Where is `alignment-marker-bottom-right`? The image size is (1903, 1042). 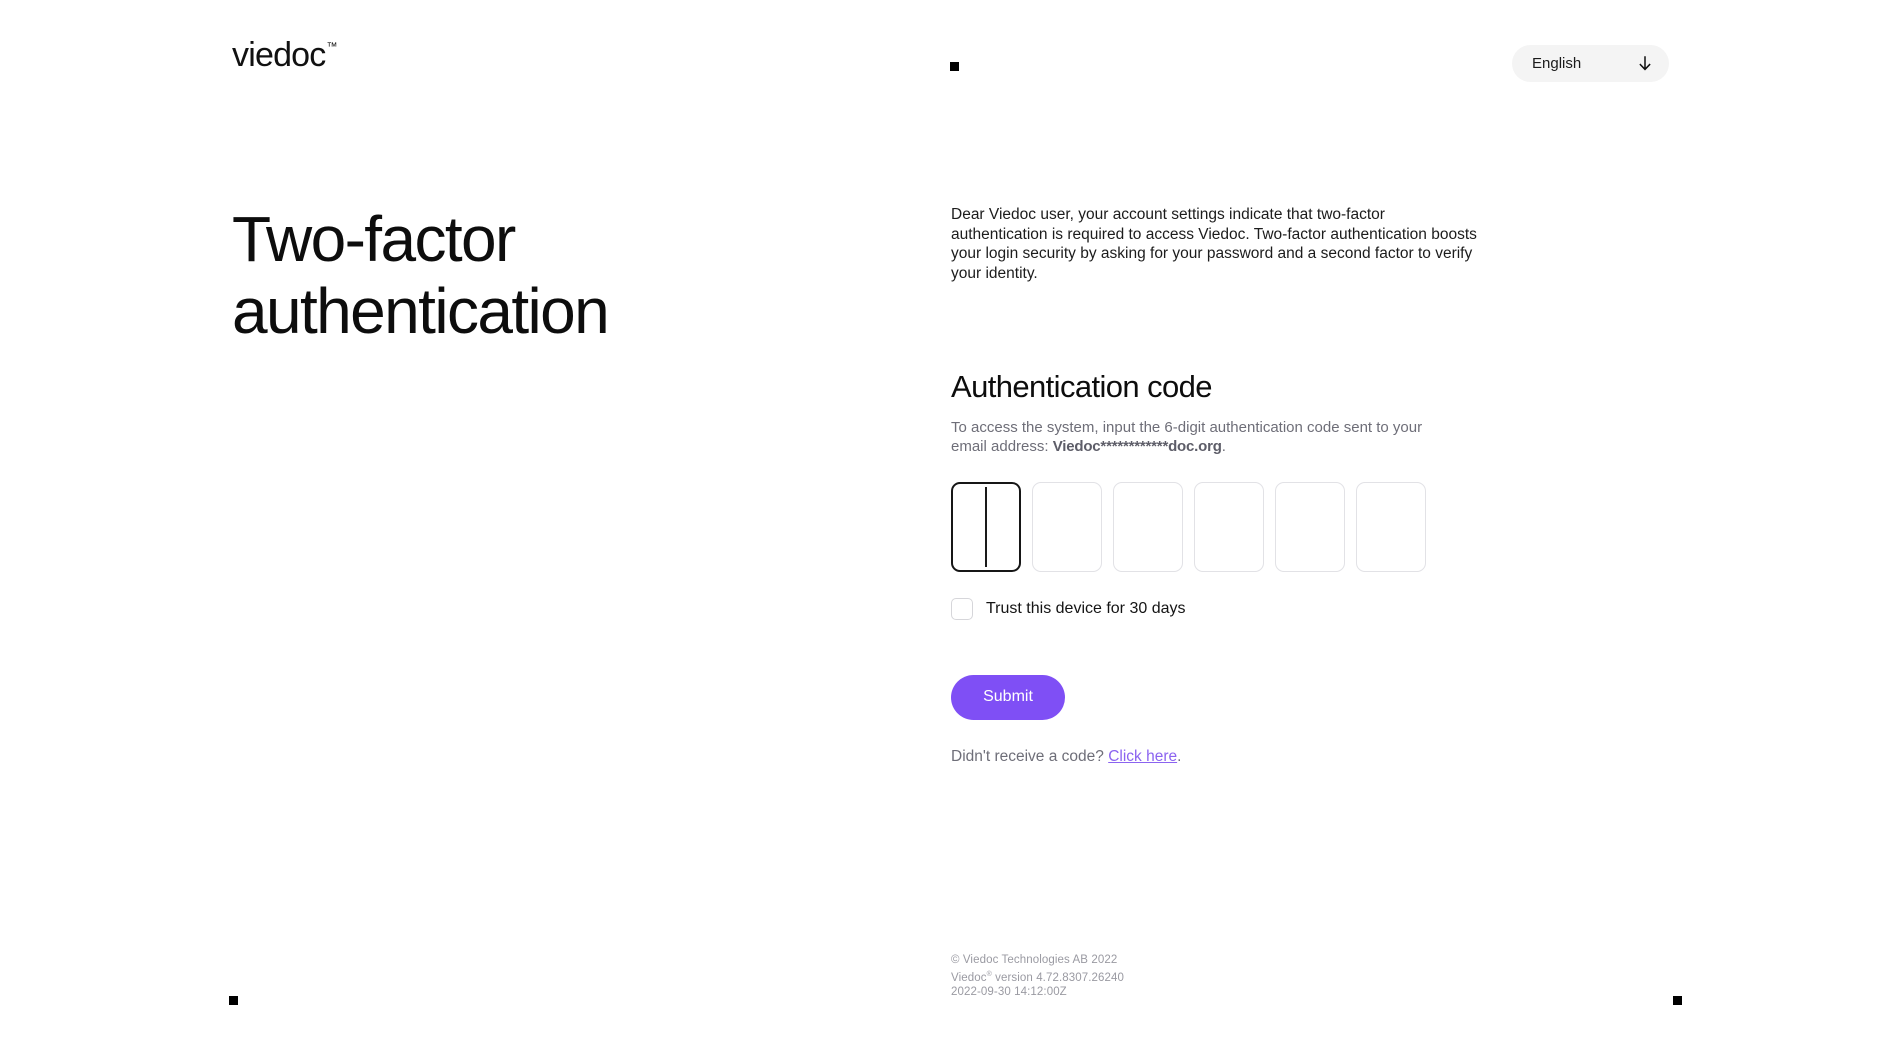 alignment-marker-bottom-right is located at coordinates (1677, 1000).